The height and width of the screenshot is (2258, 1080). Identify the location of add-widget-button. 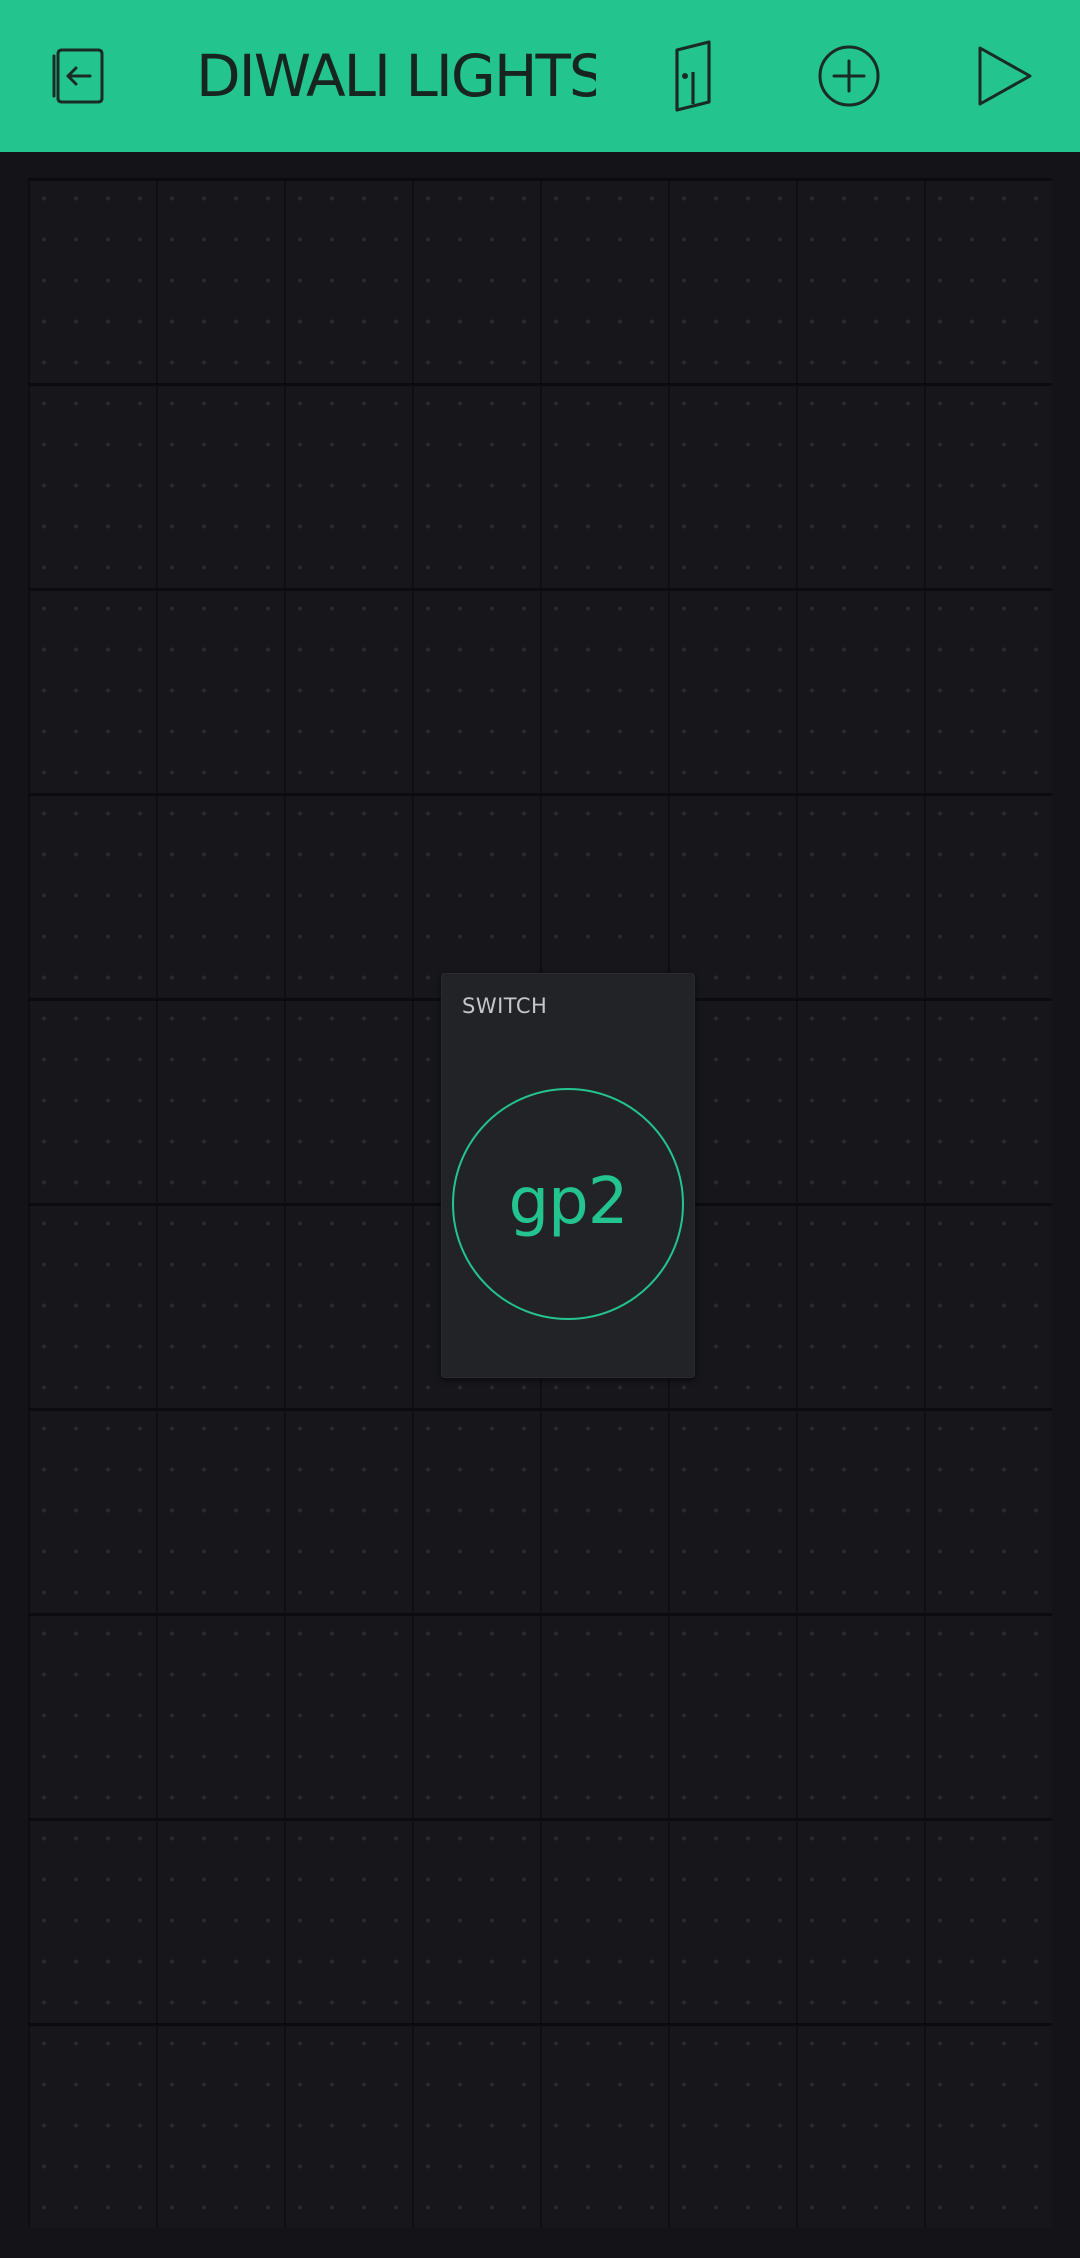
(849, 76).